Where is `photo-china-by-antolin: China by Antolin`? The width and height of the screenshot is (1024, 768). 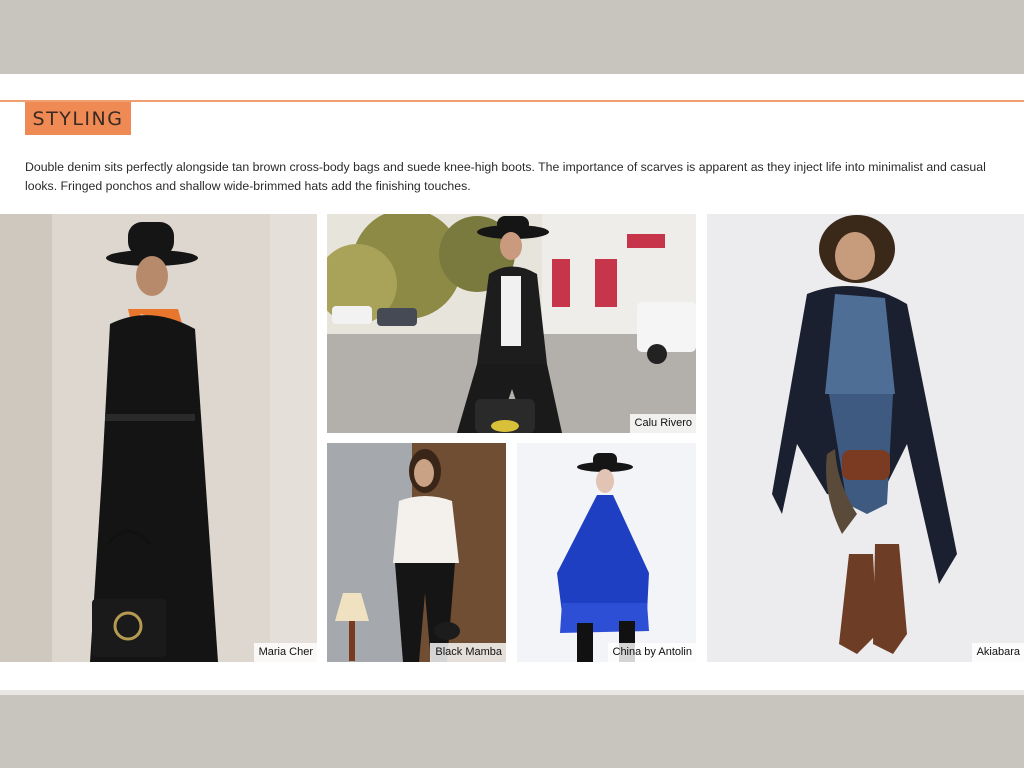 photo-china-by-antolin: China by Antolin is located at coordinates (606, 552).